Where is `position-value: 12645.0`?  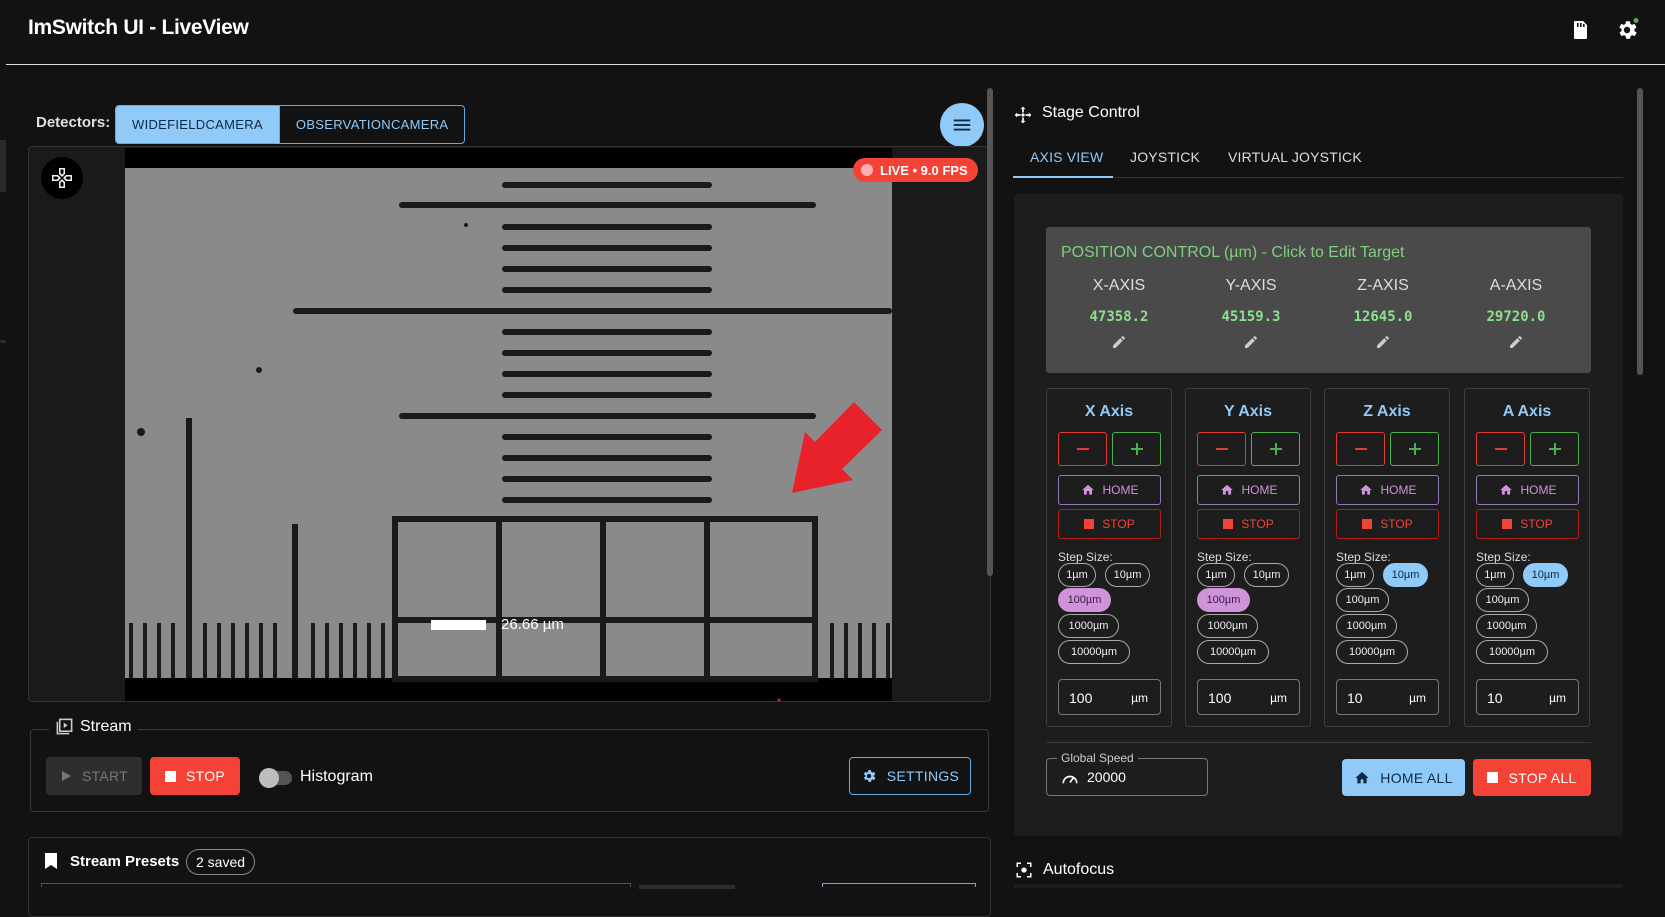 position-value: 12645.0 is located at coordinates (1383, 317).